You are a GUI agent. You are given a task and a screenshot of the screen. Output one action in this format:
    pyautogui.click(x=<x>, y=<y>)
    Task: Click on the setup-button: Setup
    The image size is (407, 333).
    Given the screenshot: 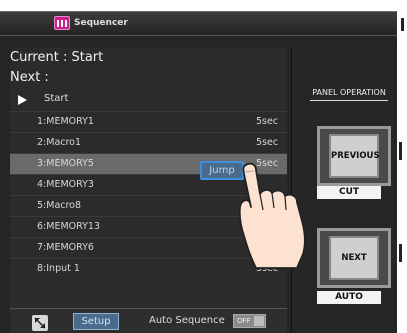 What is the action you would take?
    pyautogui.click(x=96, y=321)
    